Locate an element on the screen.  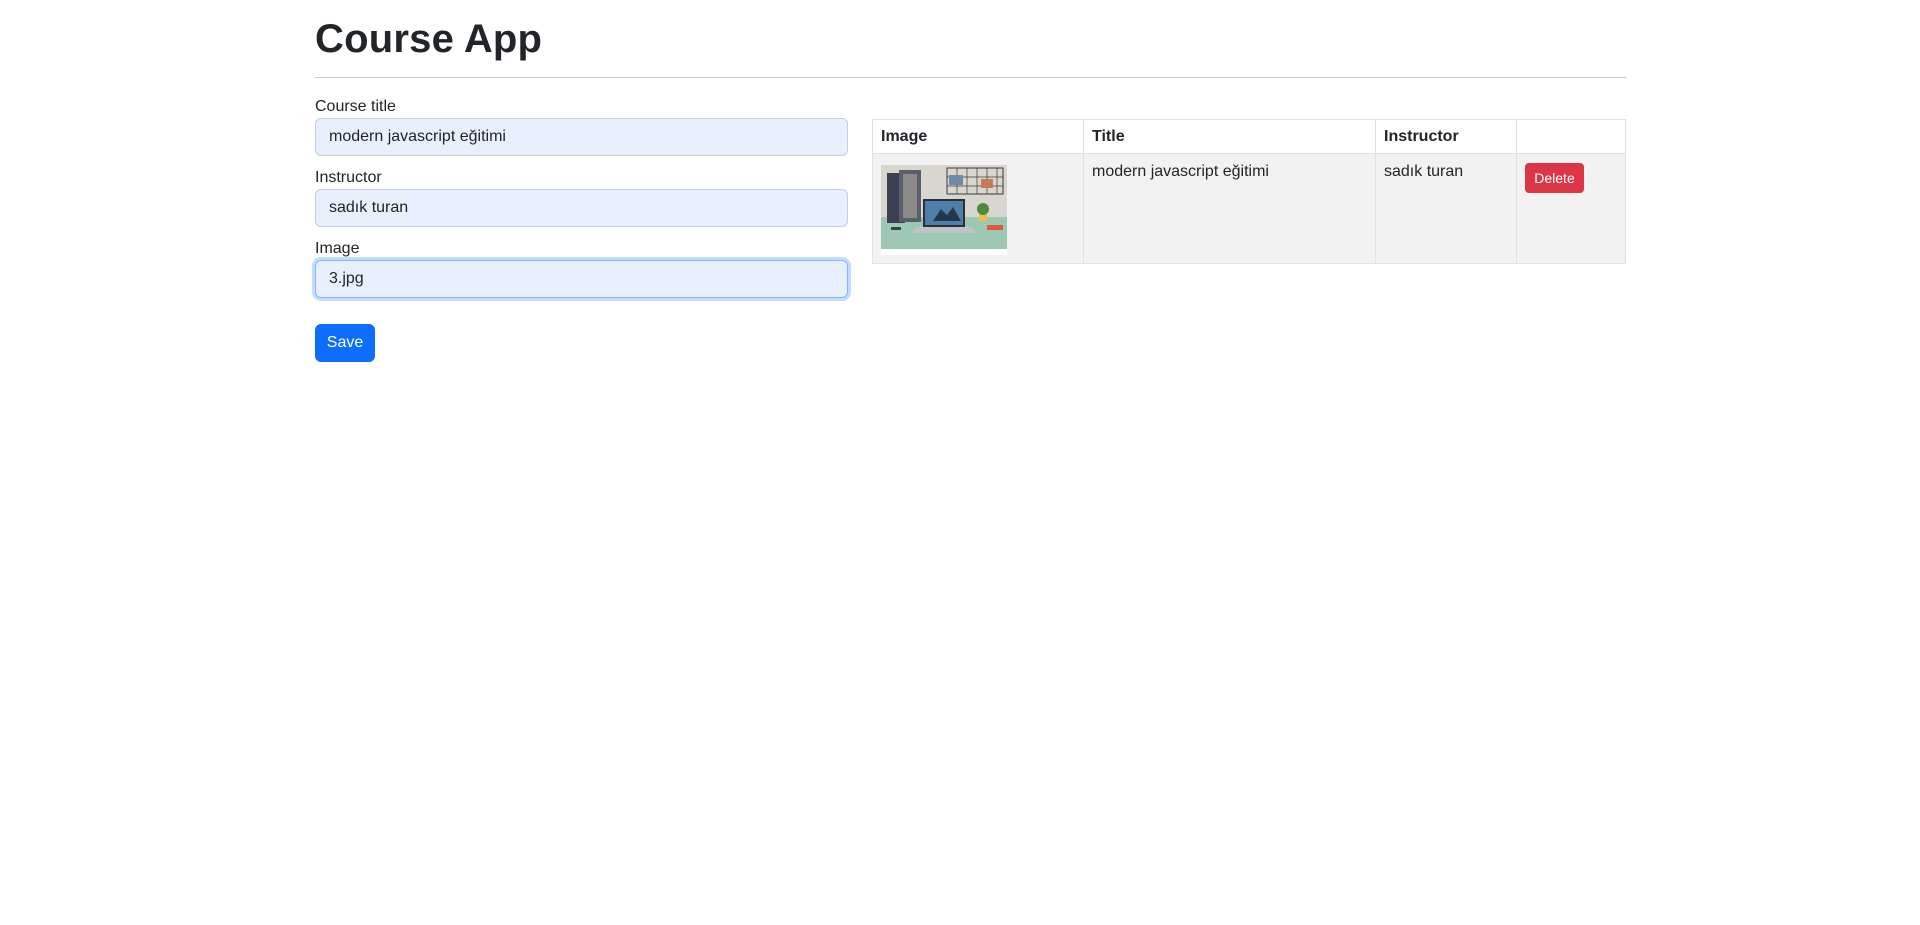
header-image: Image is located at coordinates (978, 136).